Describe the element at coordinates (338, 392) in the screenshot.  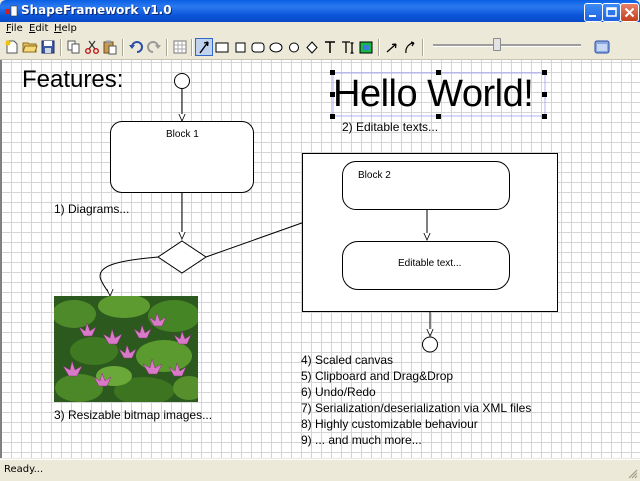
I see `features-list-item: 6) Undo/Redo` at that location.